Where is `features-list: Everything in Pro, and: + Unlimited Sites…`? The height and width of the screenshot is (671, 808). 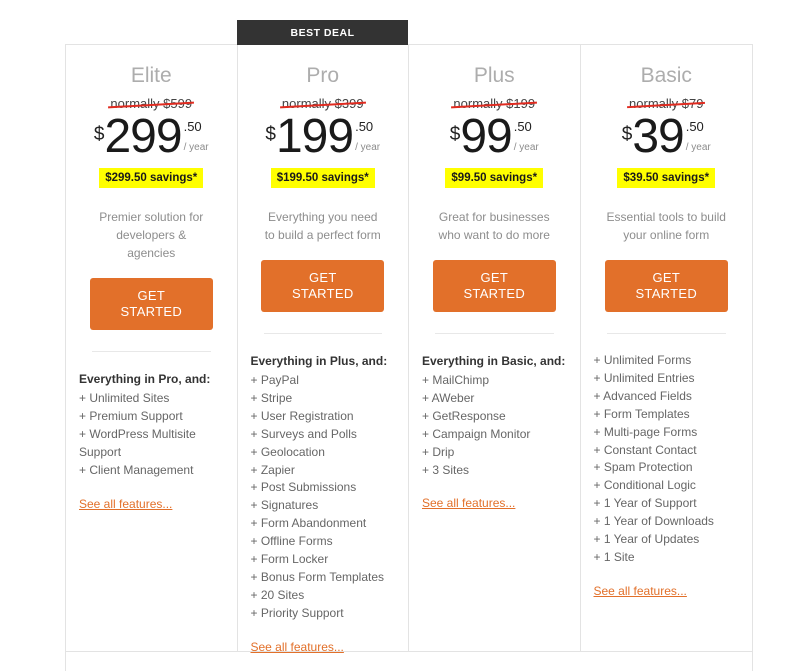
features-list: Everything in Pro, and: + Unlimited Sites… is located at coordinates (151, 437).